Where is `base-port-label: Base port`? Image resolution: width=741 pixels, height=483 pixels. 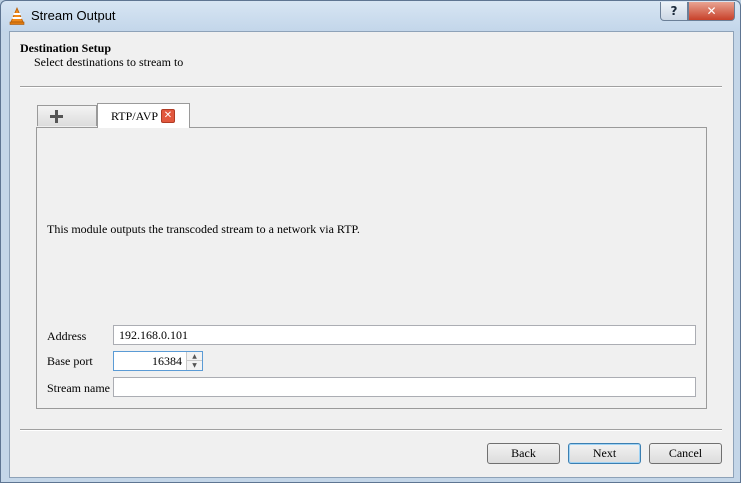 base-port-label: Base port is located at coordinates (70, 361).